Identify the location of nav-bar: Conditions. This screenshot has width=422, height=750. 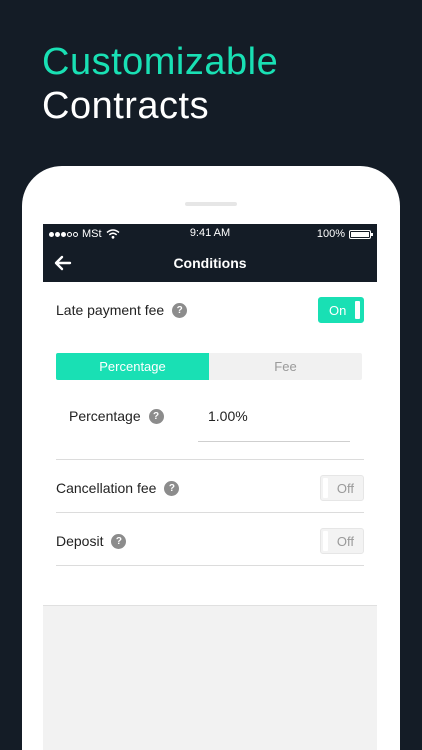
(210, 263).